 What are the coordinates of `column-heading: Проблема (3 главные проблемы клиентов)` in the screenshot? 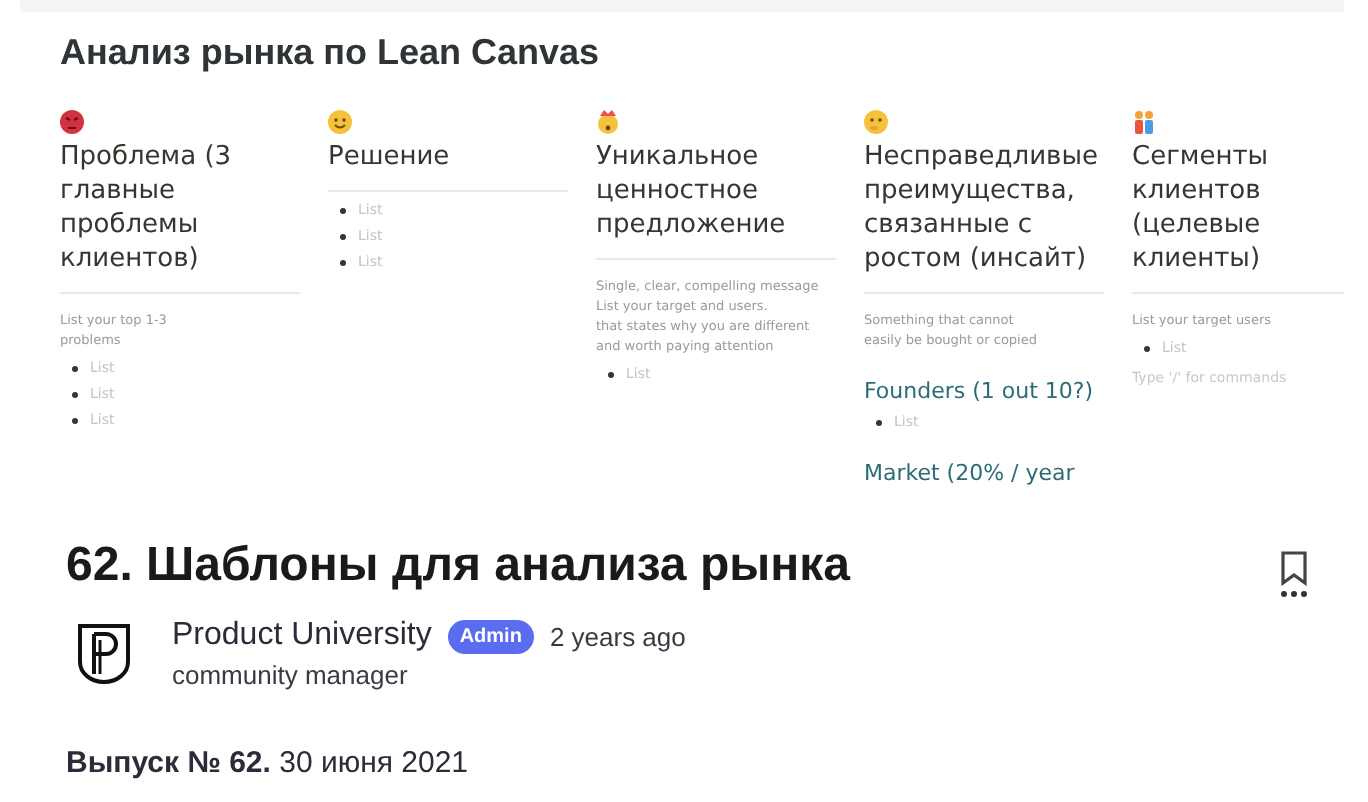 It's located at (180, 217).